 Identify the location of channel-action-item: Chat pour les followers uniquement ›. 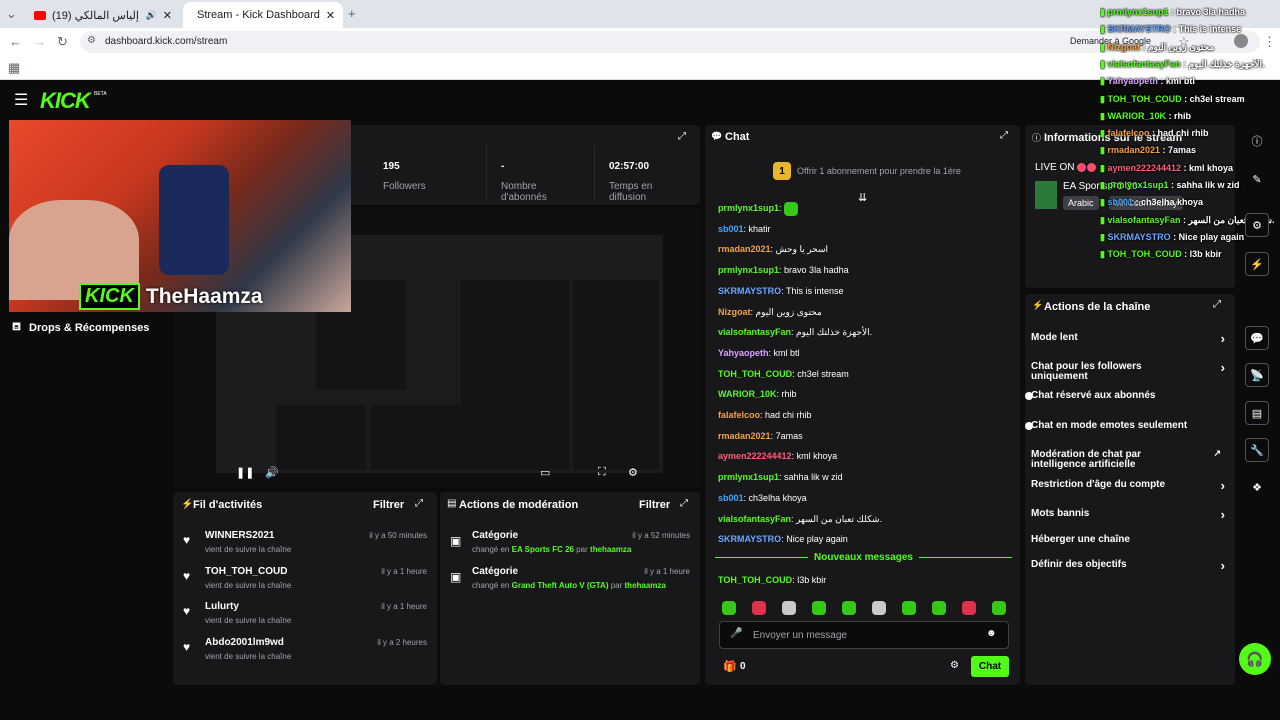
(1130, 369).